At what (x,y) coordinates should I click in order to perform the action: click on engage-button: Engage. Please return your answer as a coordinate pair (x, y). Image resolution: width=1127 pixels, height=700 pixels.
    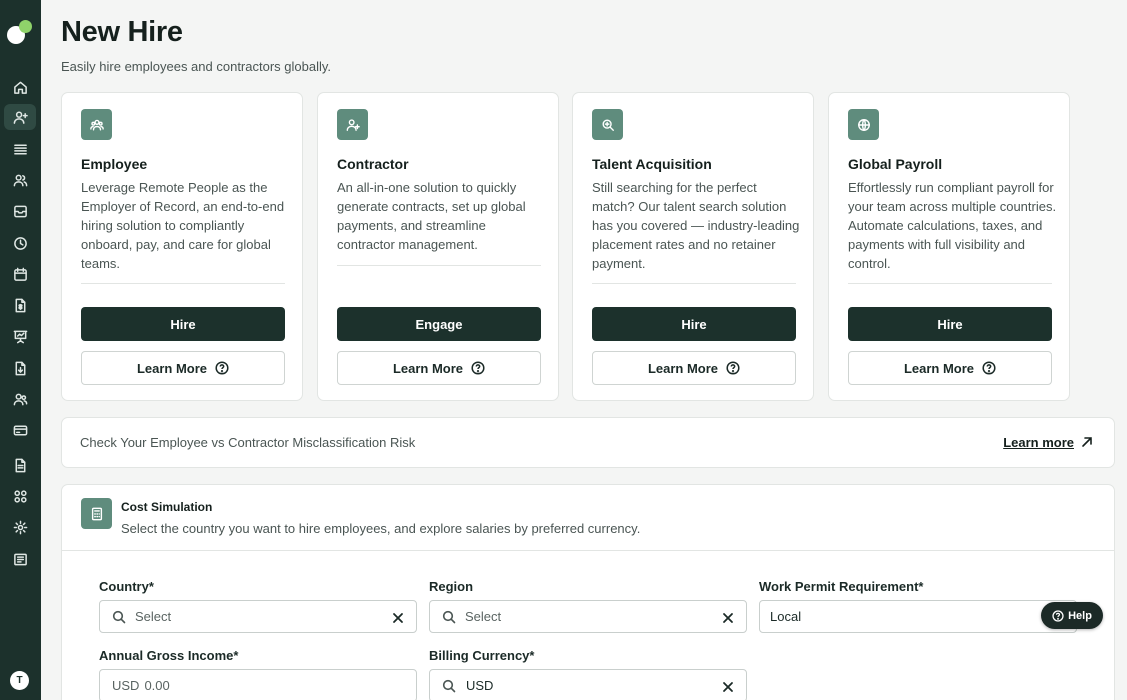
    Looking at the image, I should click on (439, 324).